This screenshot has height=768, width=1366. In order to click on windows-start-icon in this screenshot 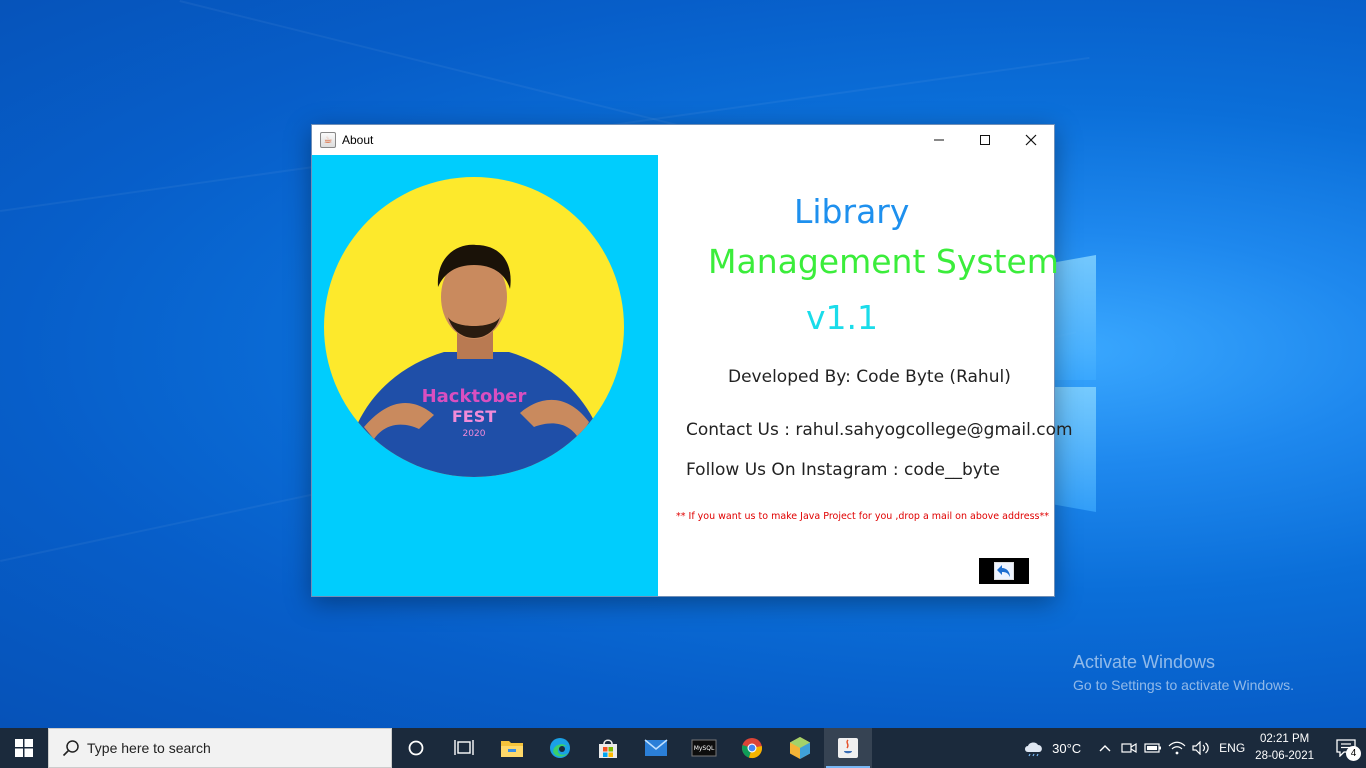, I will do `click(24, 748)`.